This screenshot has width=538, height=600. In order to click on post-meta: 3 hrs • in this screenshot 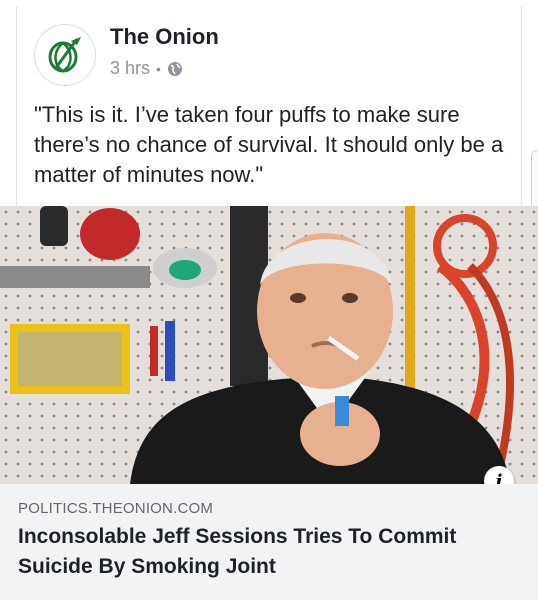, I will do `click(146, 68)`.